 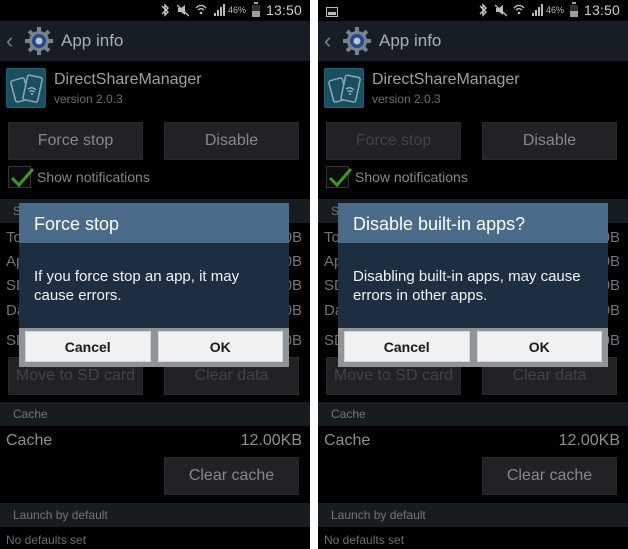 What do you see at coordinates (154, 223) in the screenshot?
I see `dialog-title: Force stop` at bounding box center [154, 223].